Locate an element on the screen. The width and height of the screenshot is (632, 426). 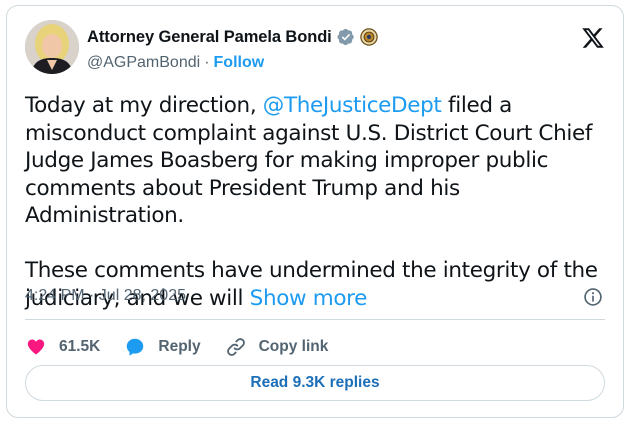
copy-link-button: Copy link is located at coordinates (277, 347).